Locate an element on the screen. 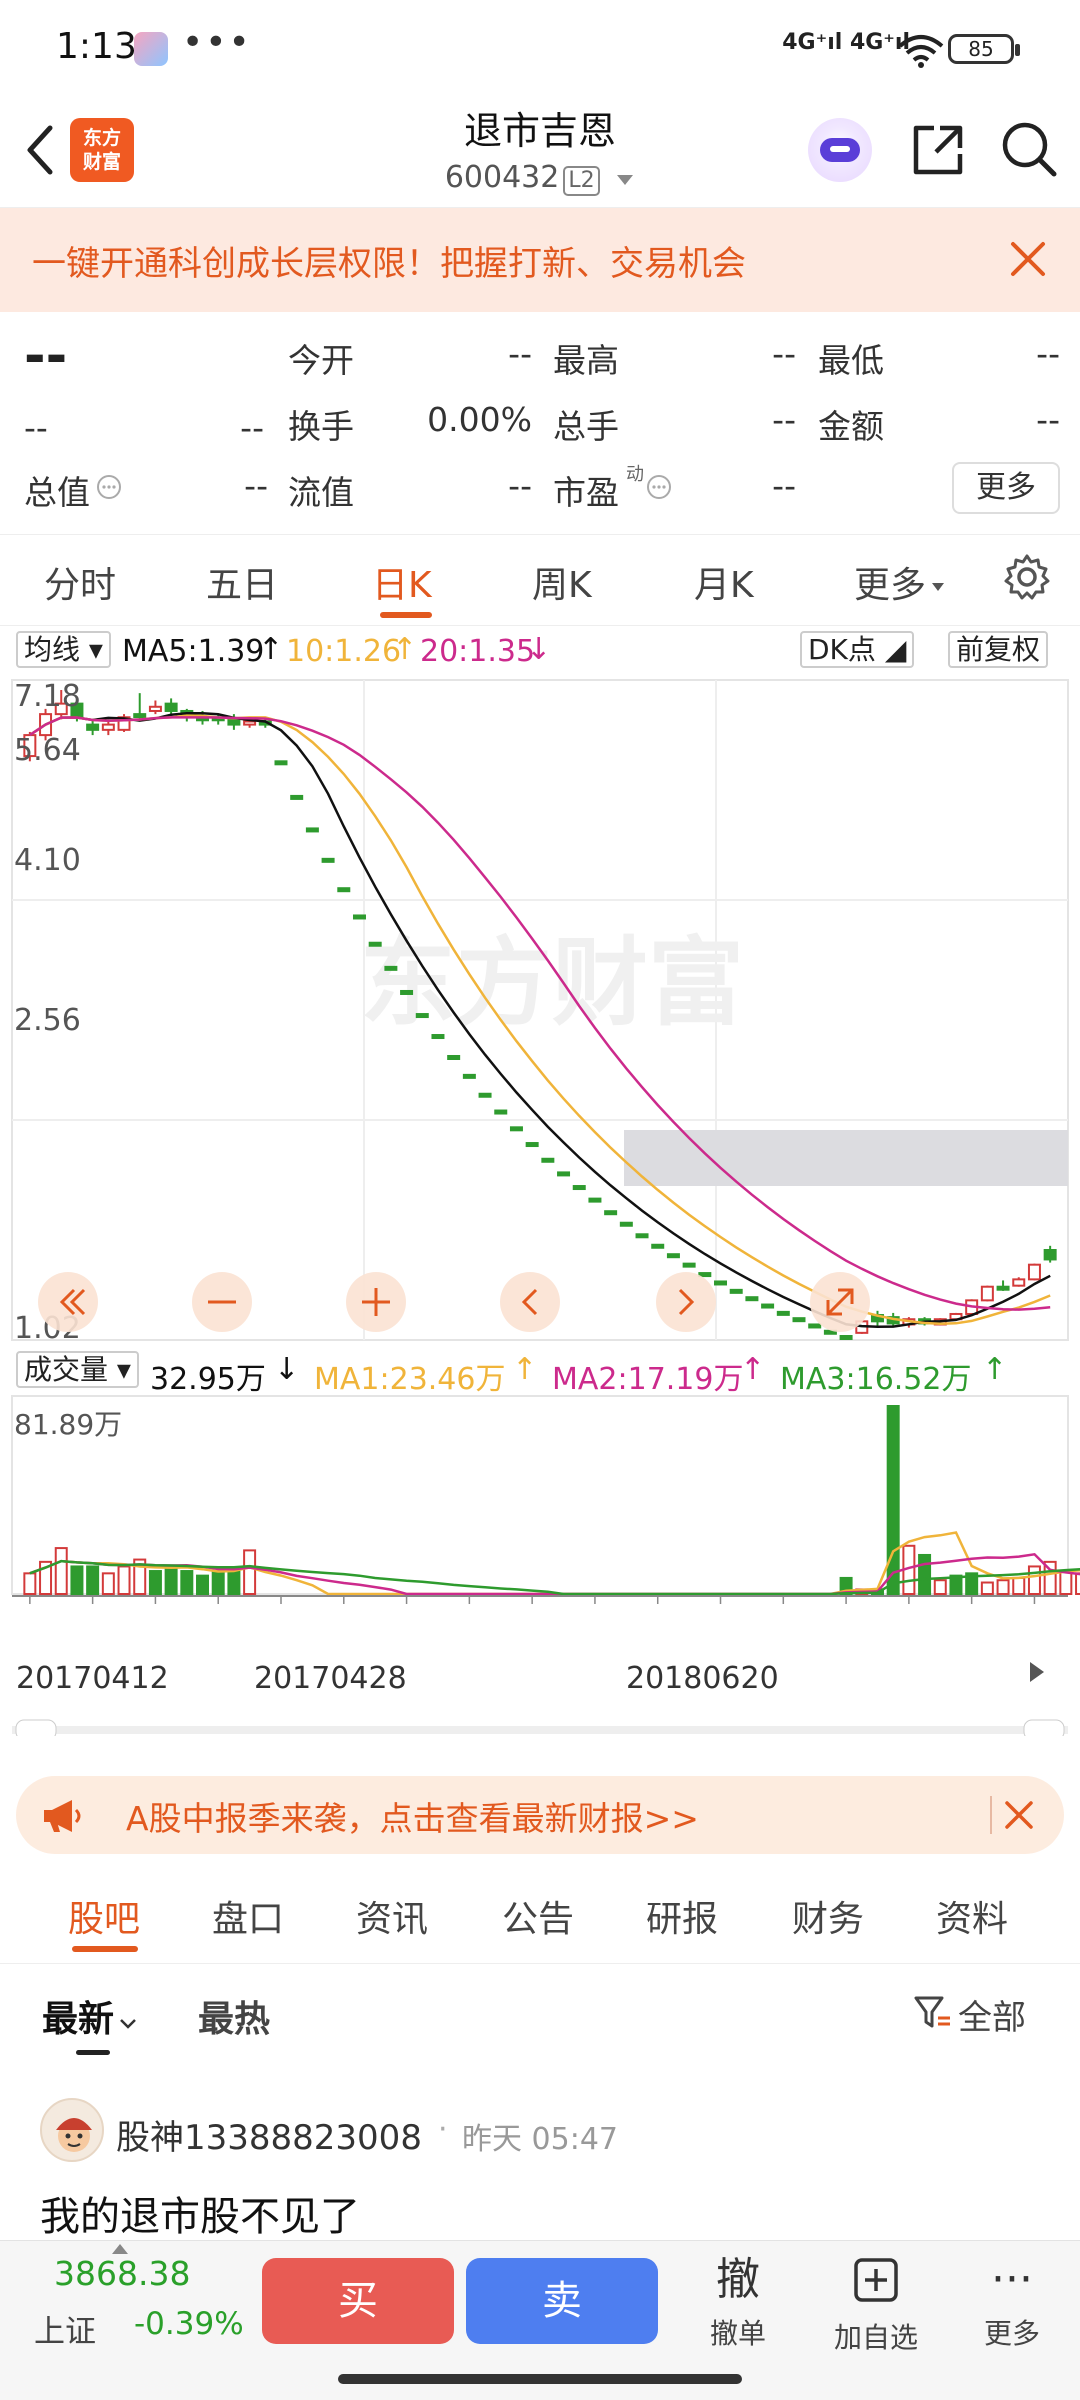 The image size is (1080, 2400). add-watchlist-button: 加自选 is located at coordinates (876, 2305).